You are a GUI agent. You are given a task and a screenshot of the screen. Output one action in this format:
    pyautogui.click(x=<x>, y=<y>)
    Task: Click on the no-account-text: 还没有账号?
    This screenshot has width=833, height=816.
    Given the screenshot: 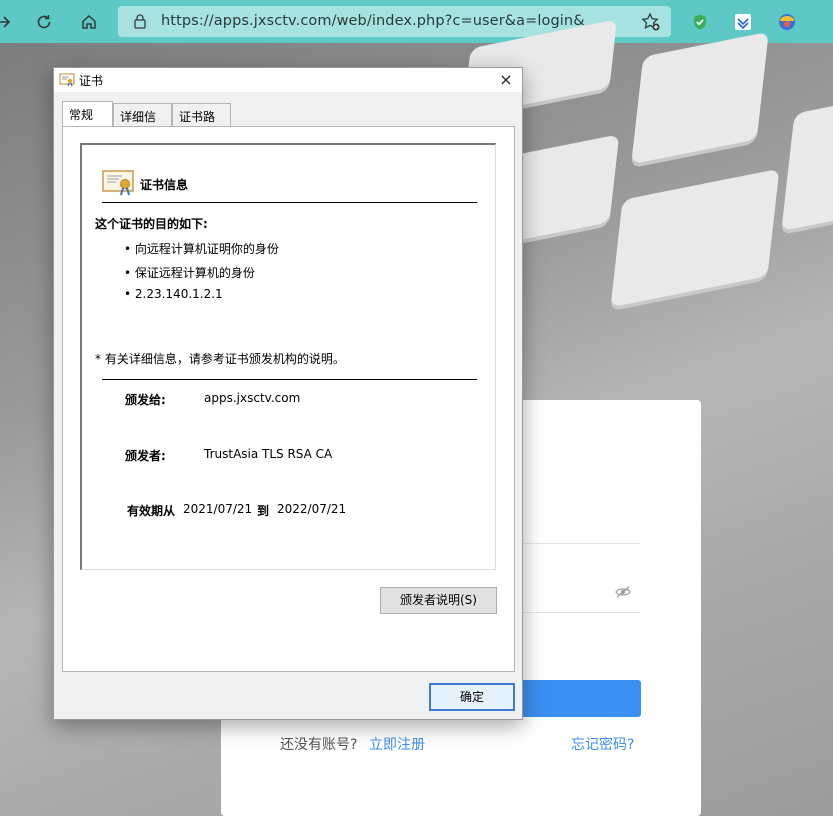 What is the action you would take?
    pyautogui.click(x=319, y=745)
    